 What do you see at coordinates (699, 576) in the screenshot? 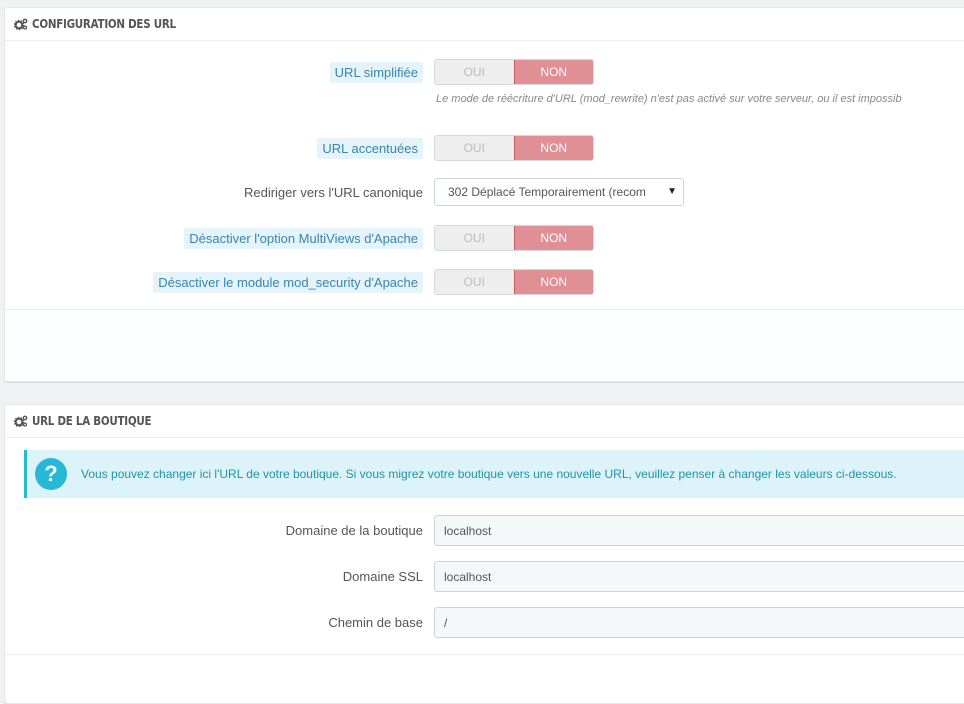
I see `domaine-ssl-input: localhost` at bounding box center [699, 576].